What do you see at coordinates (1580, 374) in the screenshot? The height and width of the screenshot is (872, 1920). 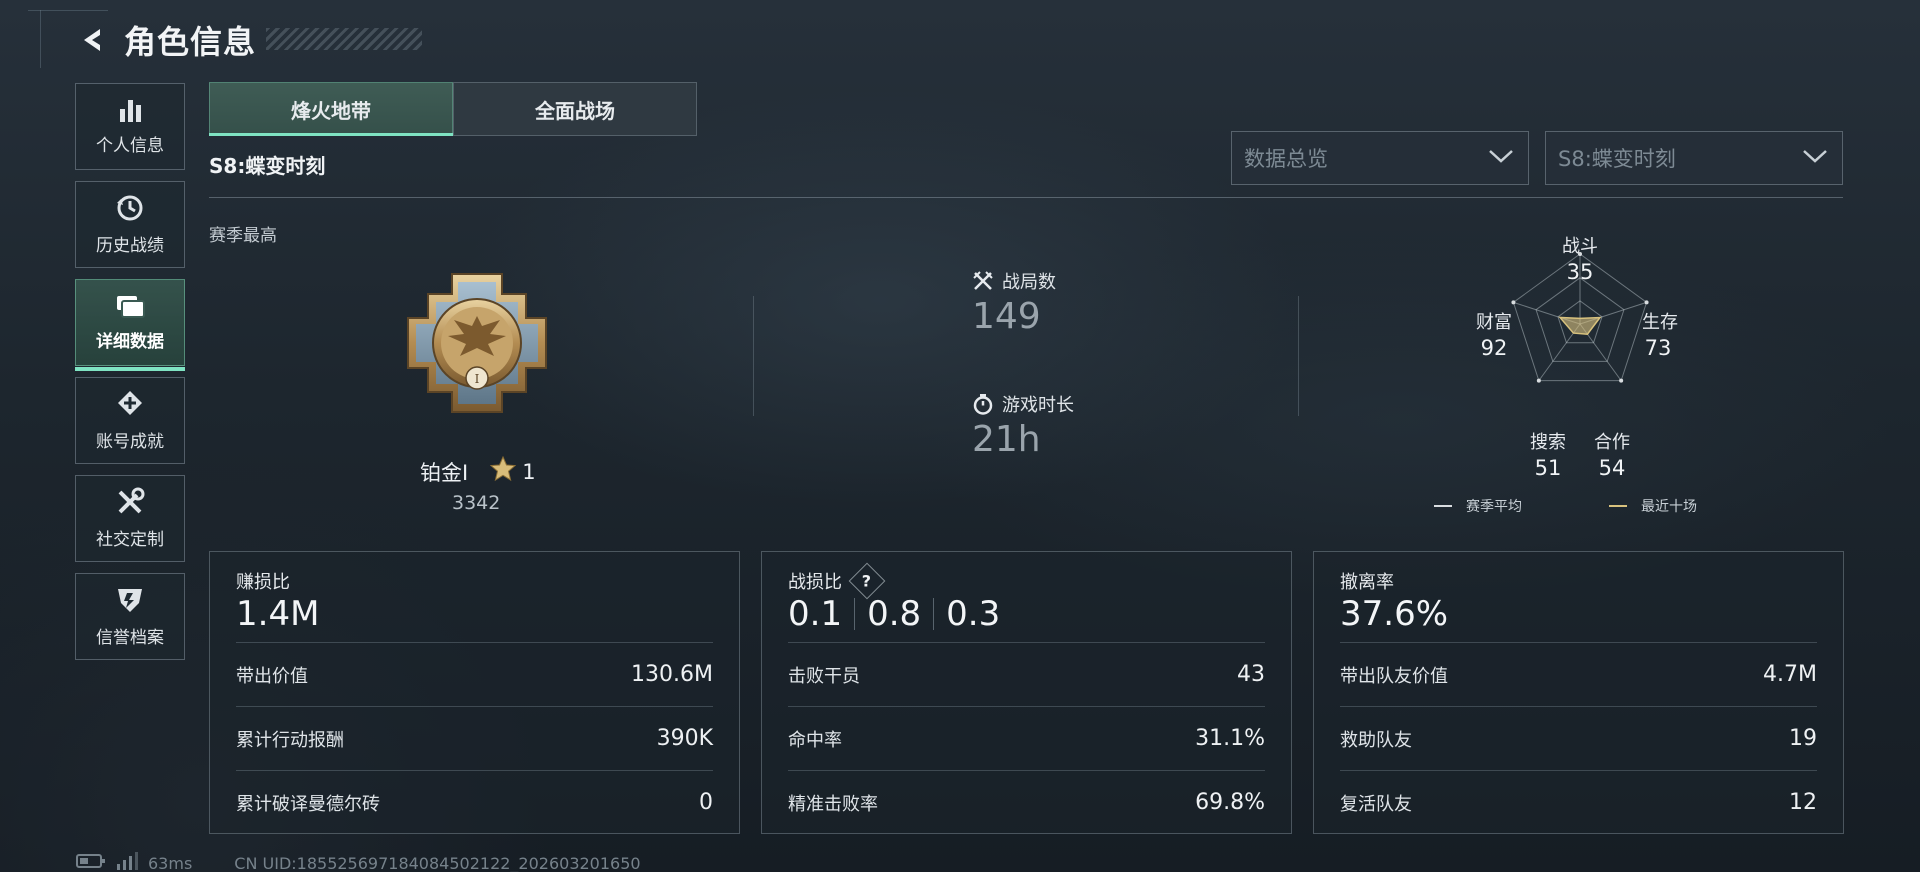 I see `ability-radar: 战斗 35 生存 73 合作 54 搜索 51 财富 92` at bounding box center [1580, 374].